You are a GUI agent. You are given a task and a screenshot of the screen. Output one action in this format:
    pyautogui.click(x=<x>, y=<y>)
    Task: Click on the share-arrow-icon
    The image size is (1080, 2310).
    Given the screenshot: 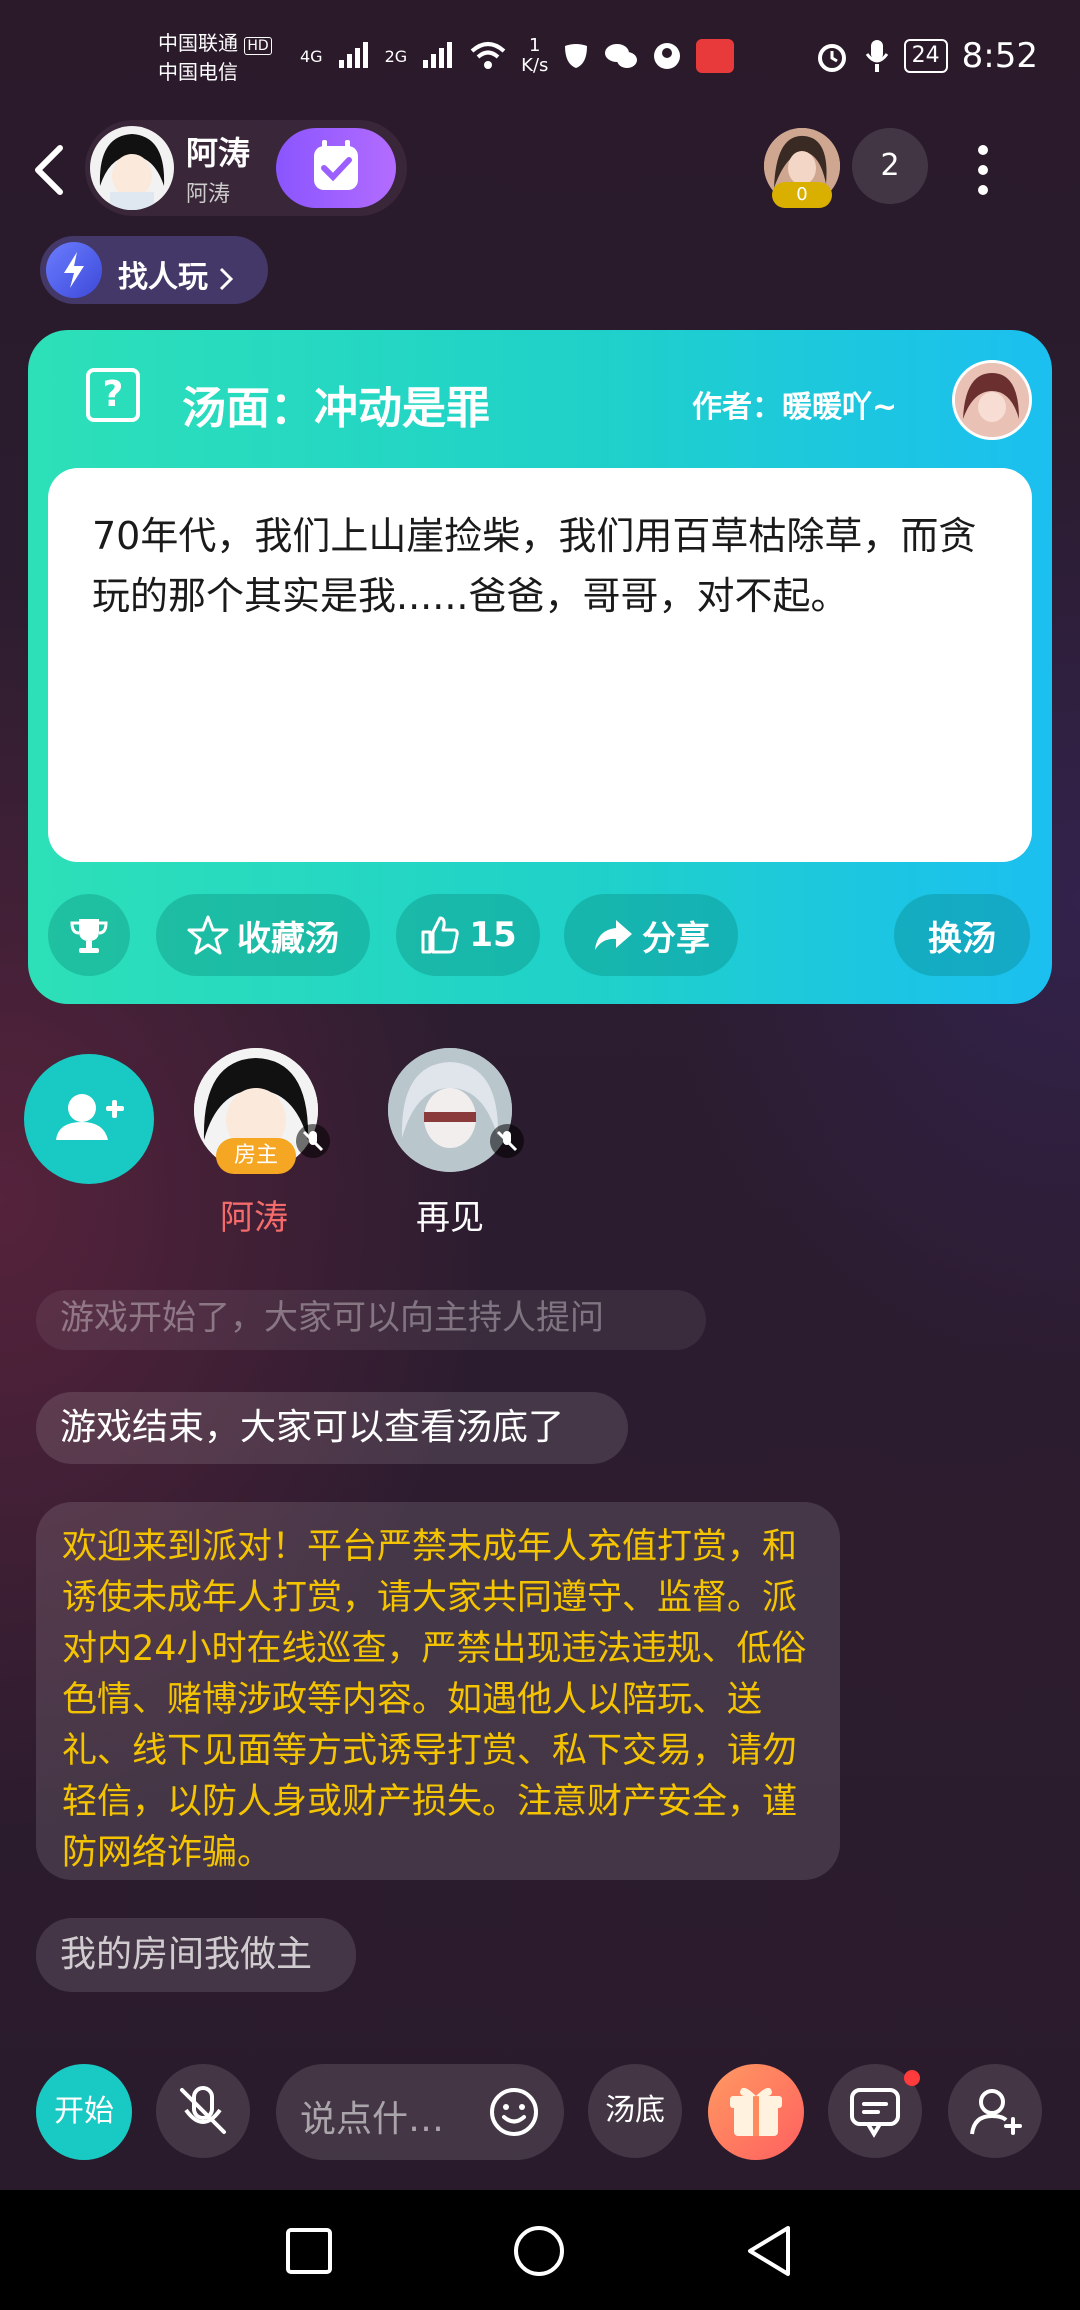 What is the action you would take?
    pyautogui.click(x=613, y=935)
    